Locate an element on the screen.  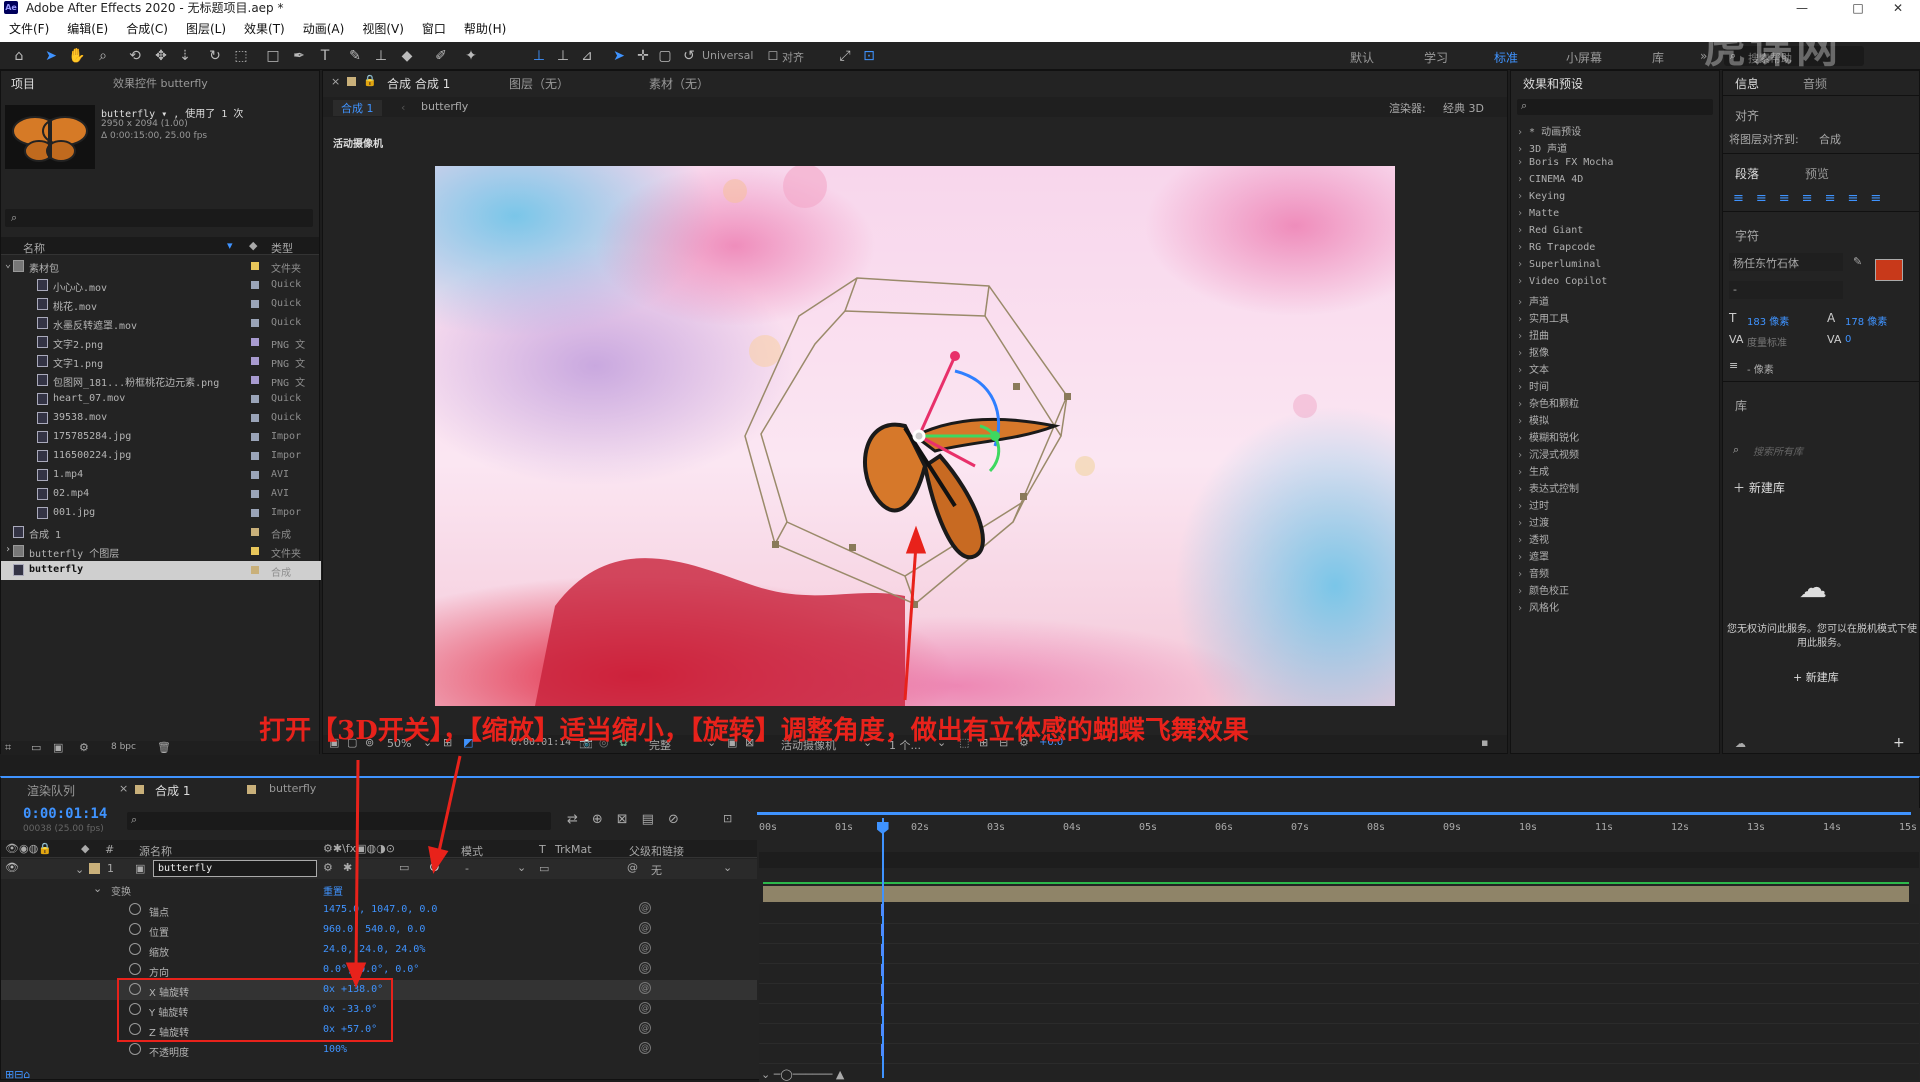
tab-preview: 预览 is located at coordinates (1817, 173).